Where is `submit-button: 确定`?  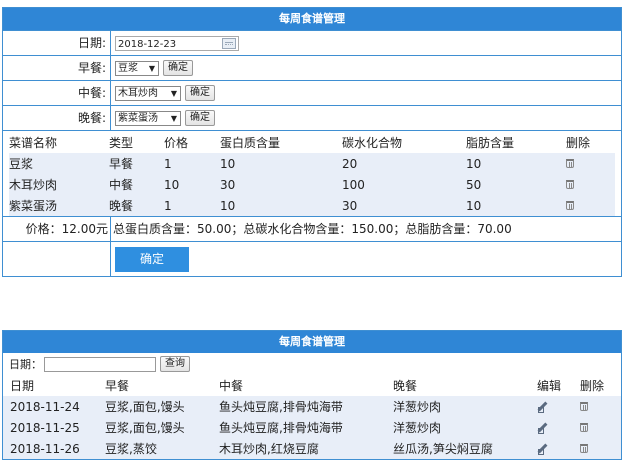
submit-button: 确定 is located at coordinates (152, 259).